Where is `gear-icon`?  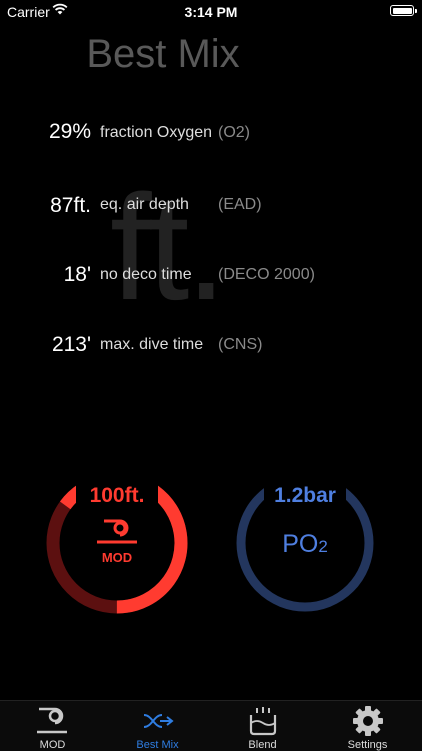 gear-icon is located at coordinates (368, 721).